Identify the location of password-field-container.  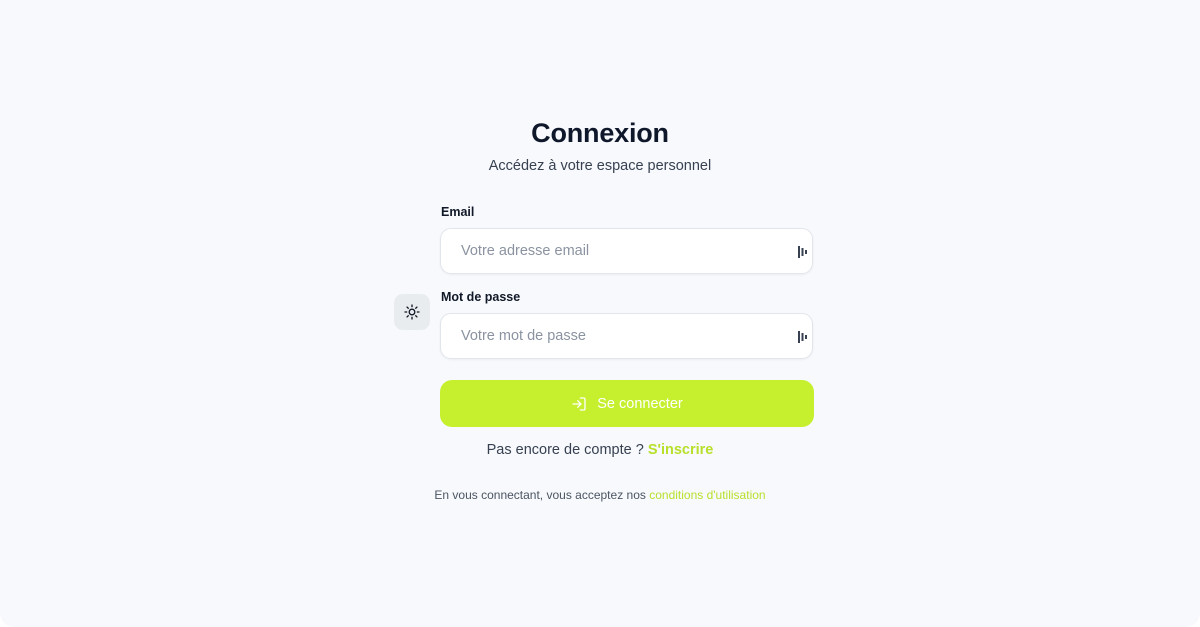
(626, 336).